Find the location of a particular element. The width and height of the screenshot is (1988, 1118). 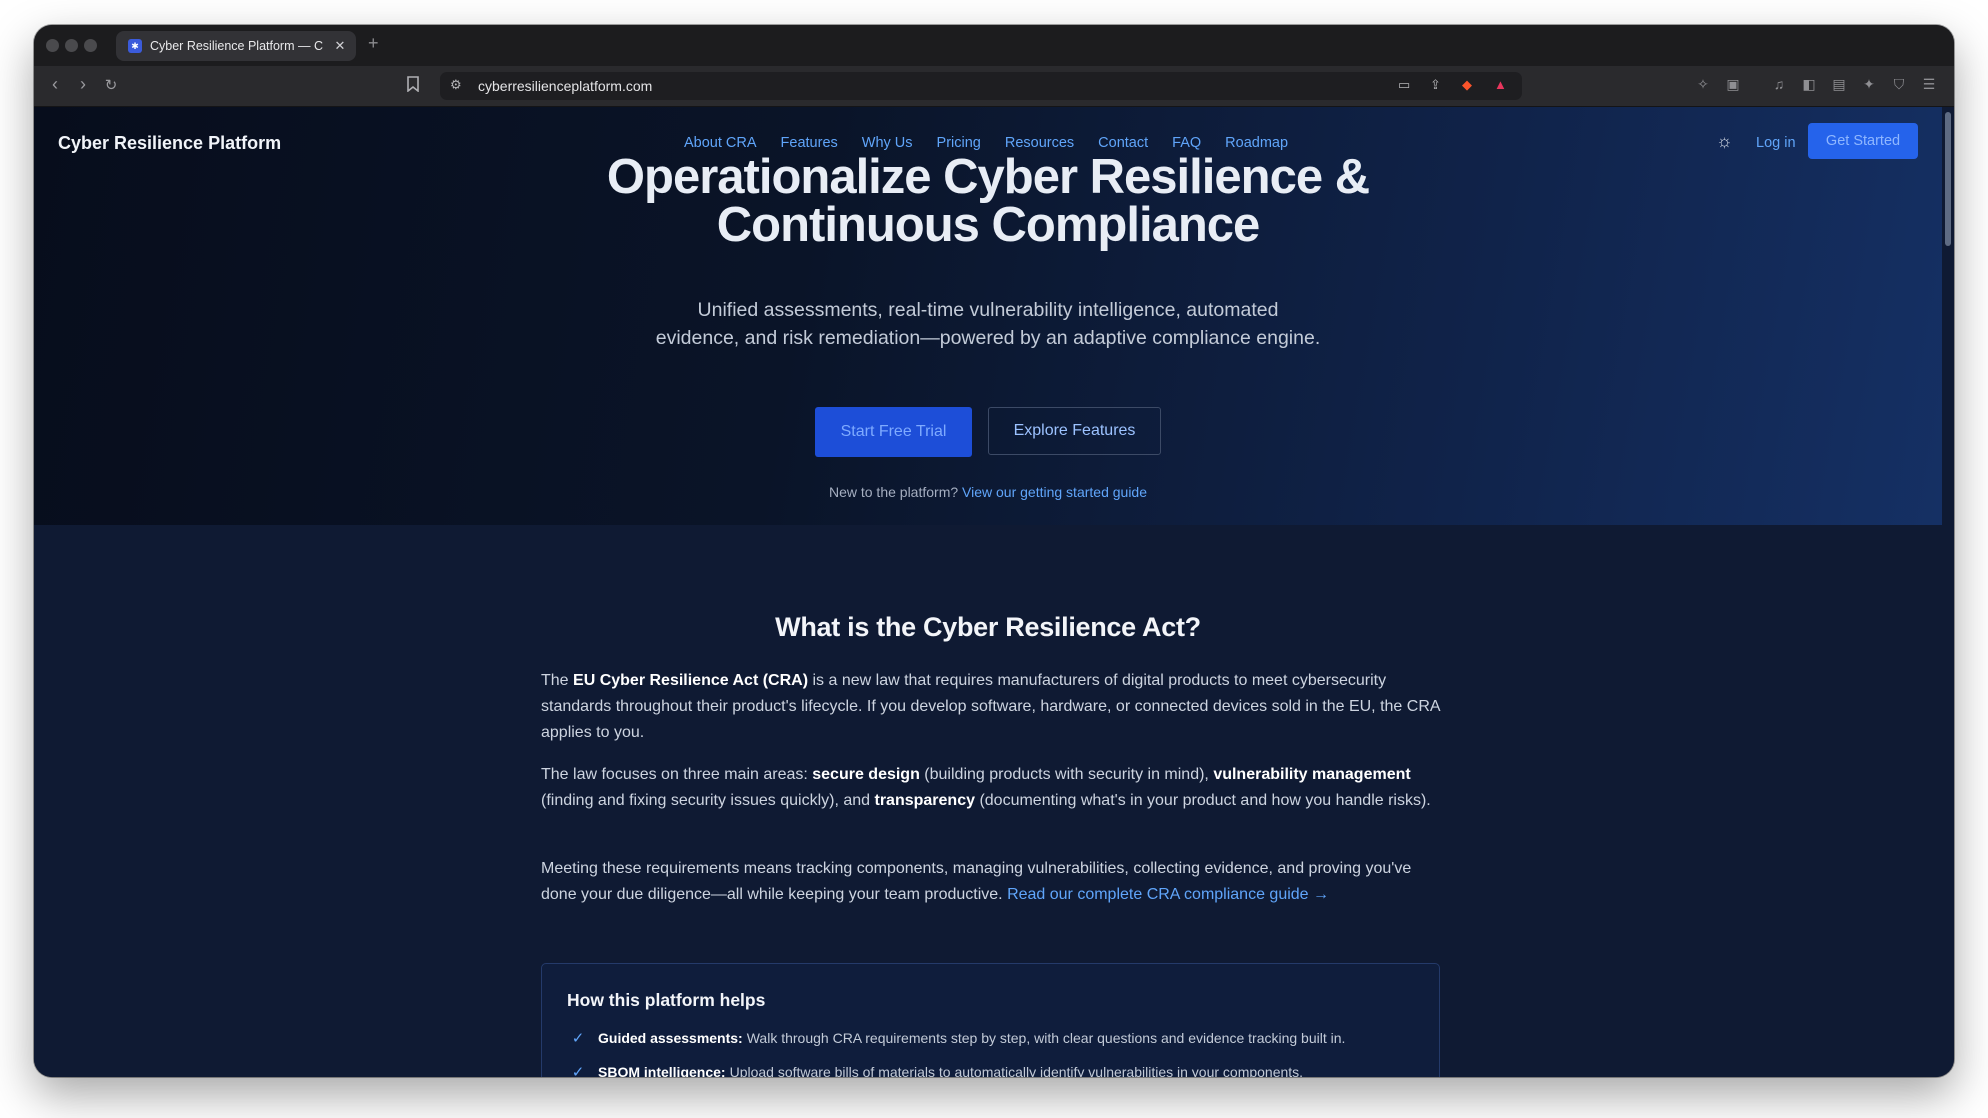

help-item-label: SBOM intelligence: is located at coordinates (662, 1070).